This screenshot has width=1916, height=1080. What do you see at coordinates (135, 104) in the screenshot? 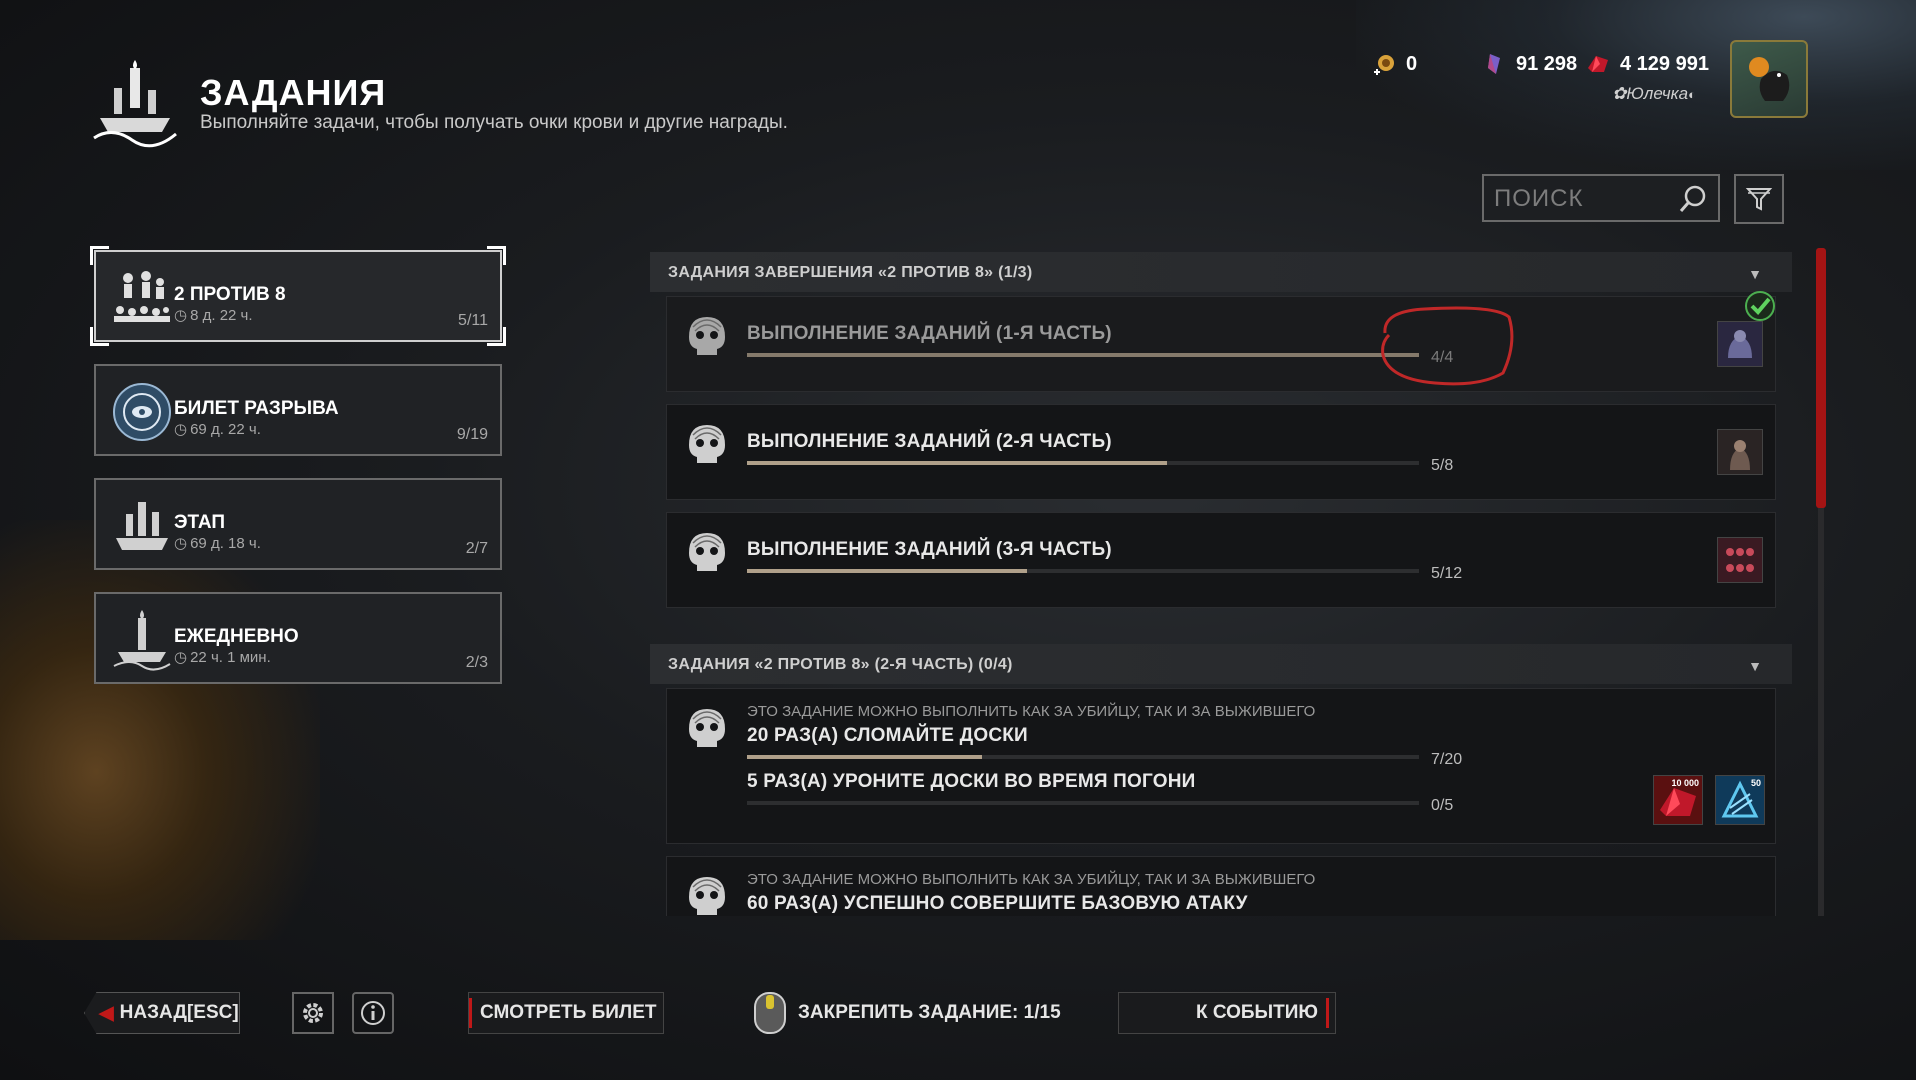
I see `candle-altar-icon` at bounding box center [135, 104].